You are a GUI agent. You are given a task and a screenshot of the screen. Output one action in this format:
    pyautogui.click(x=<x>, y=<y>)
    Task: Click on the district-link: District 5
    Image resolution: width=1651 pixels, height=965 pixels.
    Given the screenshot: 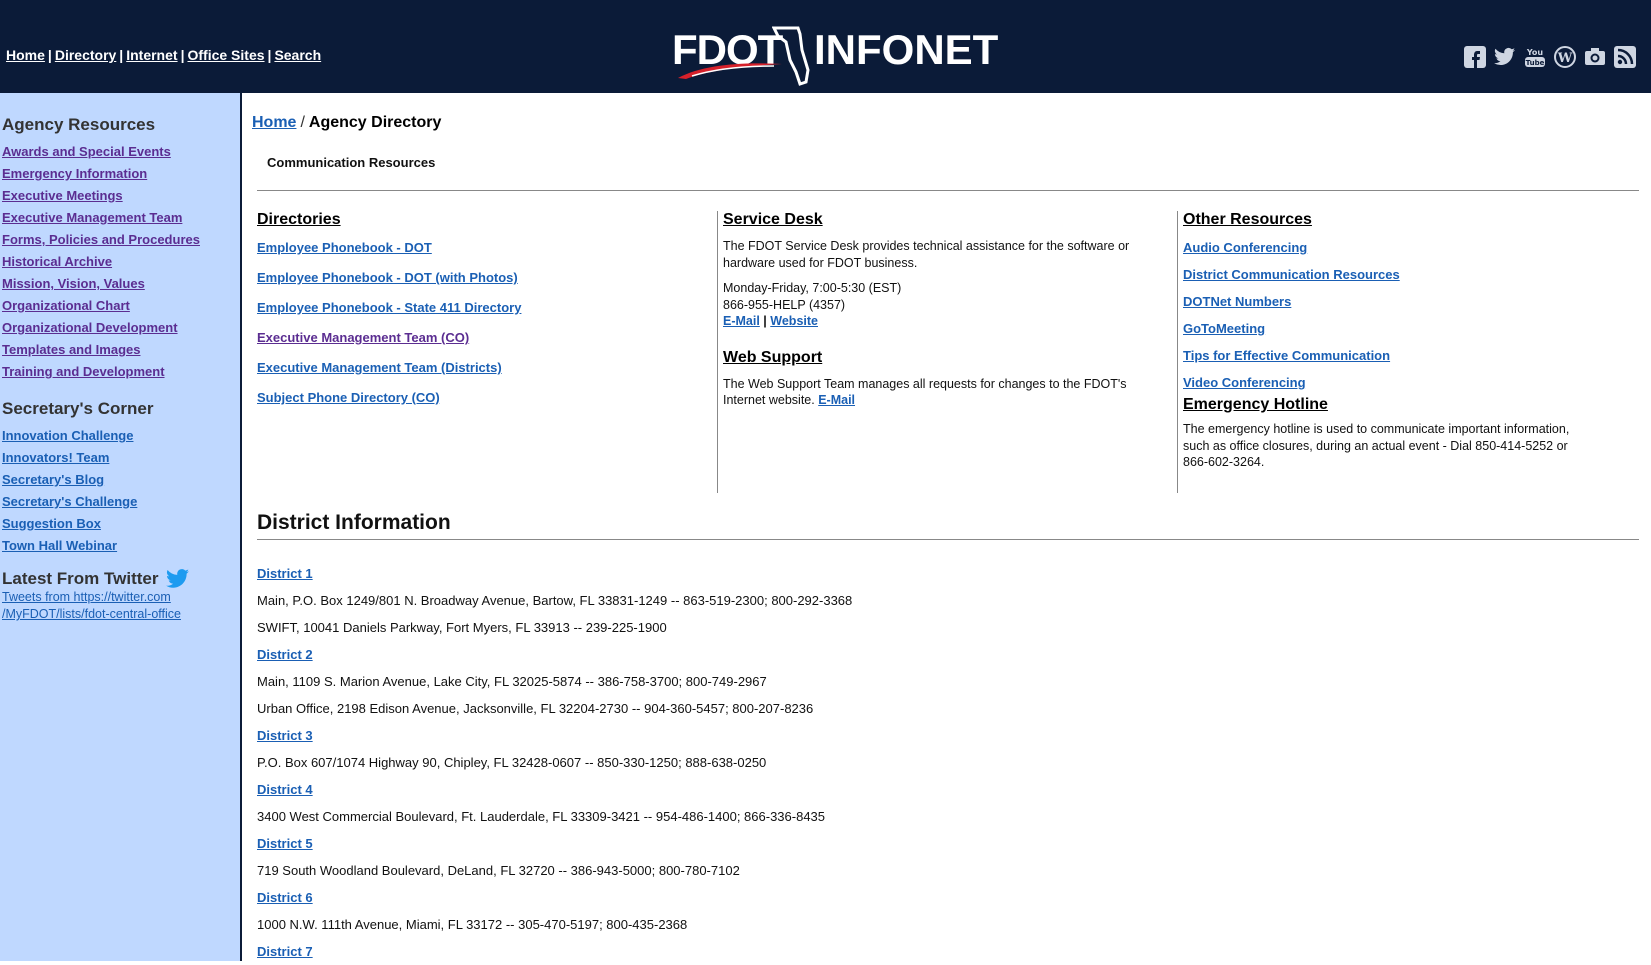 What is the action you would take?
    pyautogui.click(x=285, y=843)
    